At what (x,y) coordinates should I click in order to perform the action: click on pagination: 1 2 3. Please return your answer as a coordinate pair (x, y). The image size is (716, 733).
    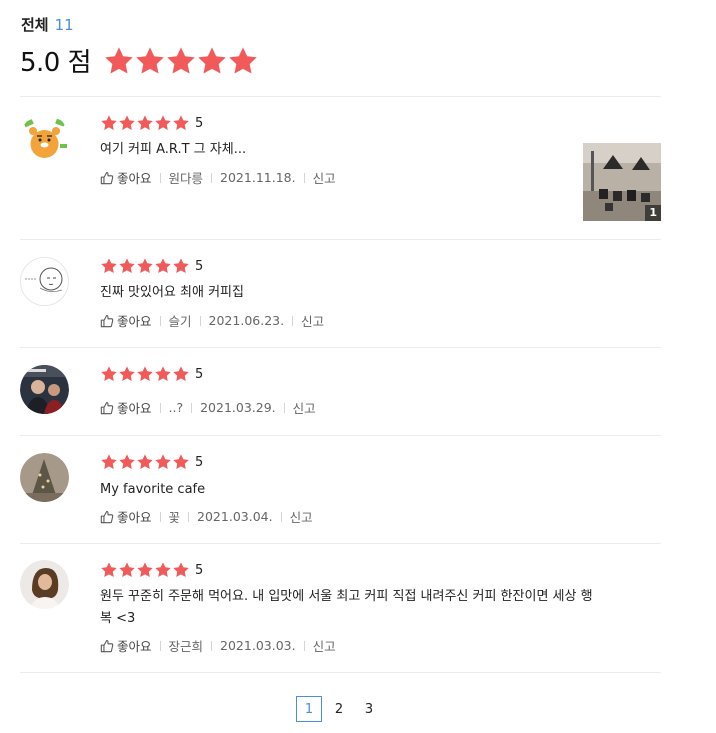
    Looking at the image, I should click on (341, 709).